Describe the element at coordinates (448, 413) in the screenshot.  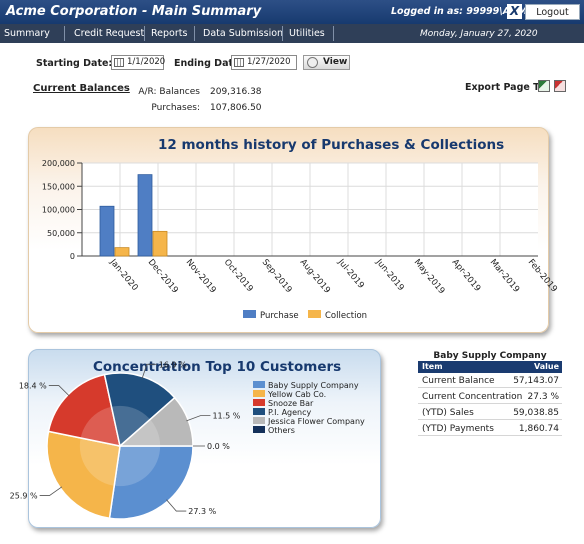
I see `row-item: (YTD) Sales` at that location.